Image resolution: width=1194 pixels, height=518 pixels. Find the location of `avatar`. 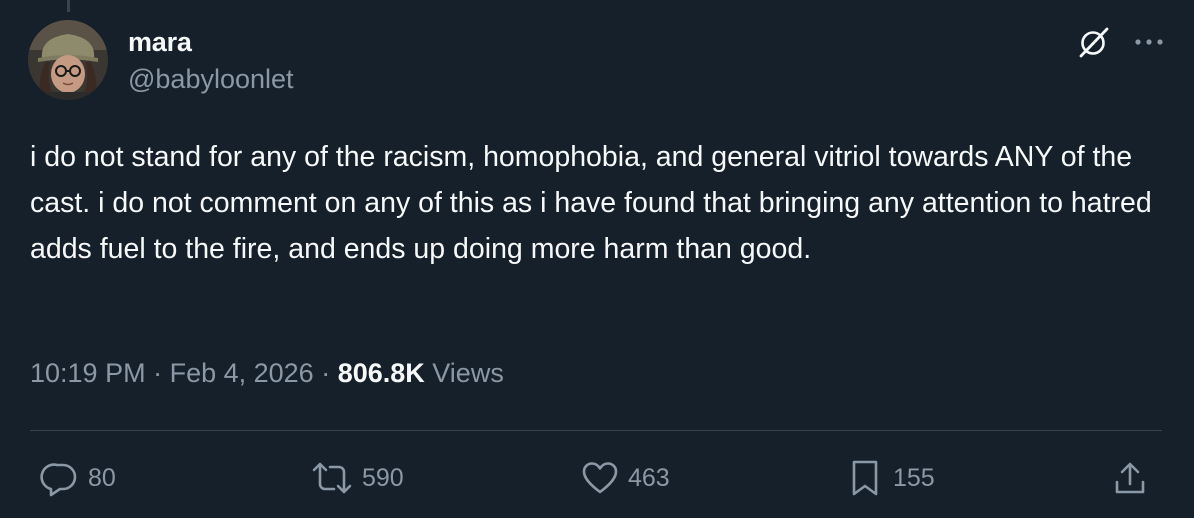

avatar is located at coordinates (68, 60).